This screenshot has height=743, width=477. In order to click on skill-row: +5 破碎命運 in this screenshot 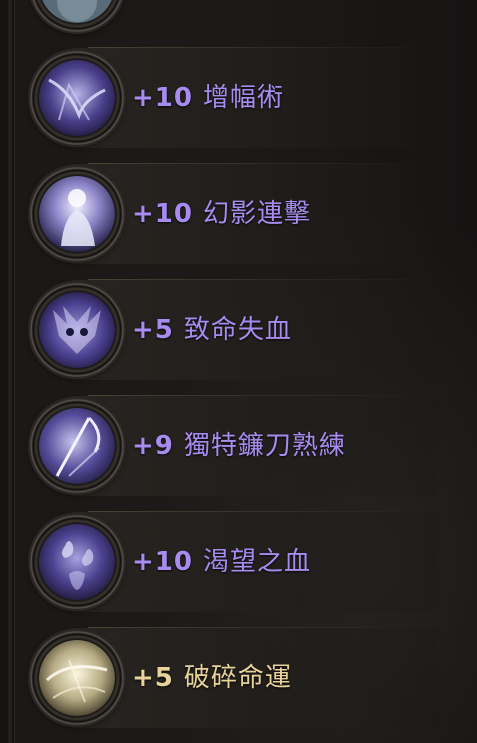, I will do `click(233, 678)`.